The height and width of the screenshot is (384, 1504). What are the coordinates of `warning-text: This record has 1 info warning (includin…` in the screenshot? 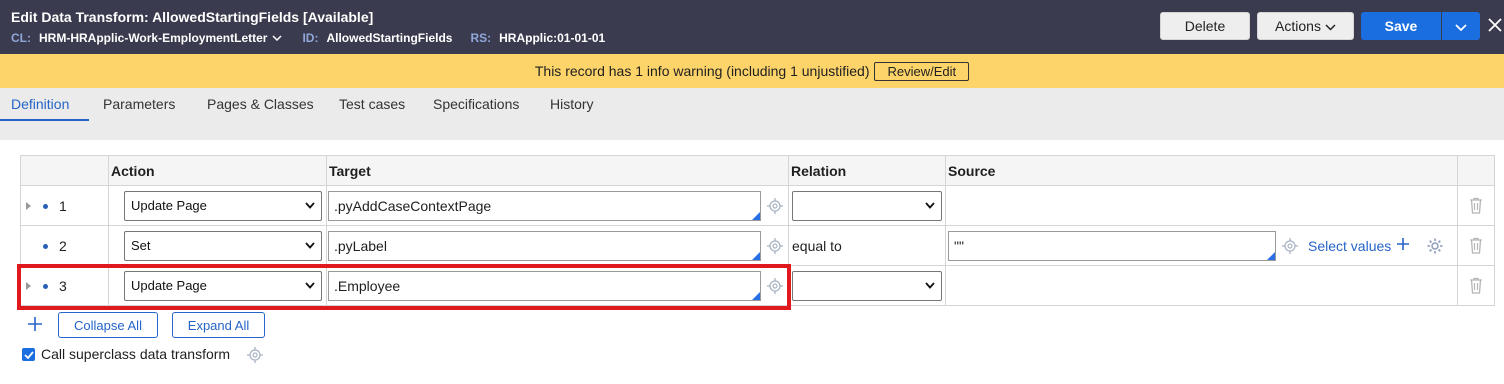 It's located at (702, 71).